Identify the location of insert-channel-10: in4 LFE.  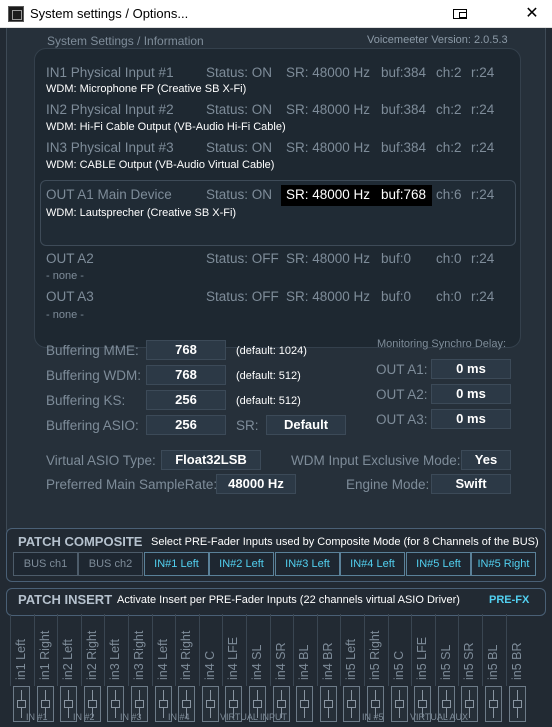
(233, 670).